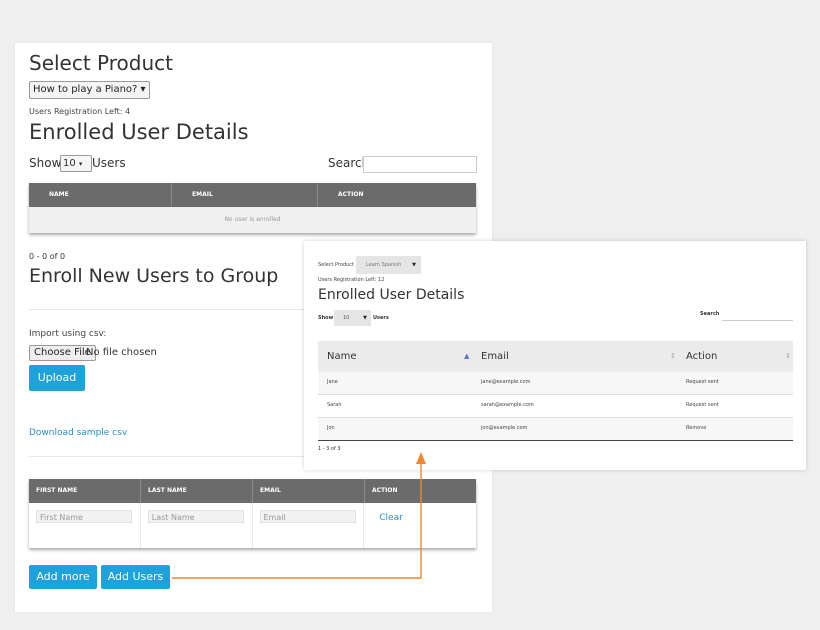 This screenshot has width=820, height=630. Describe the element at coordinates (351, 280) in the screenshot. I see `users-registration-left: Users Registration Left: 12` at that location.